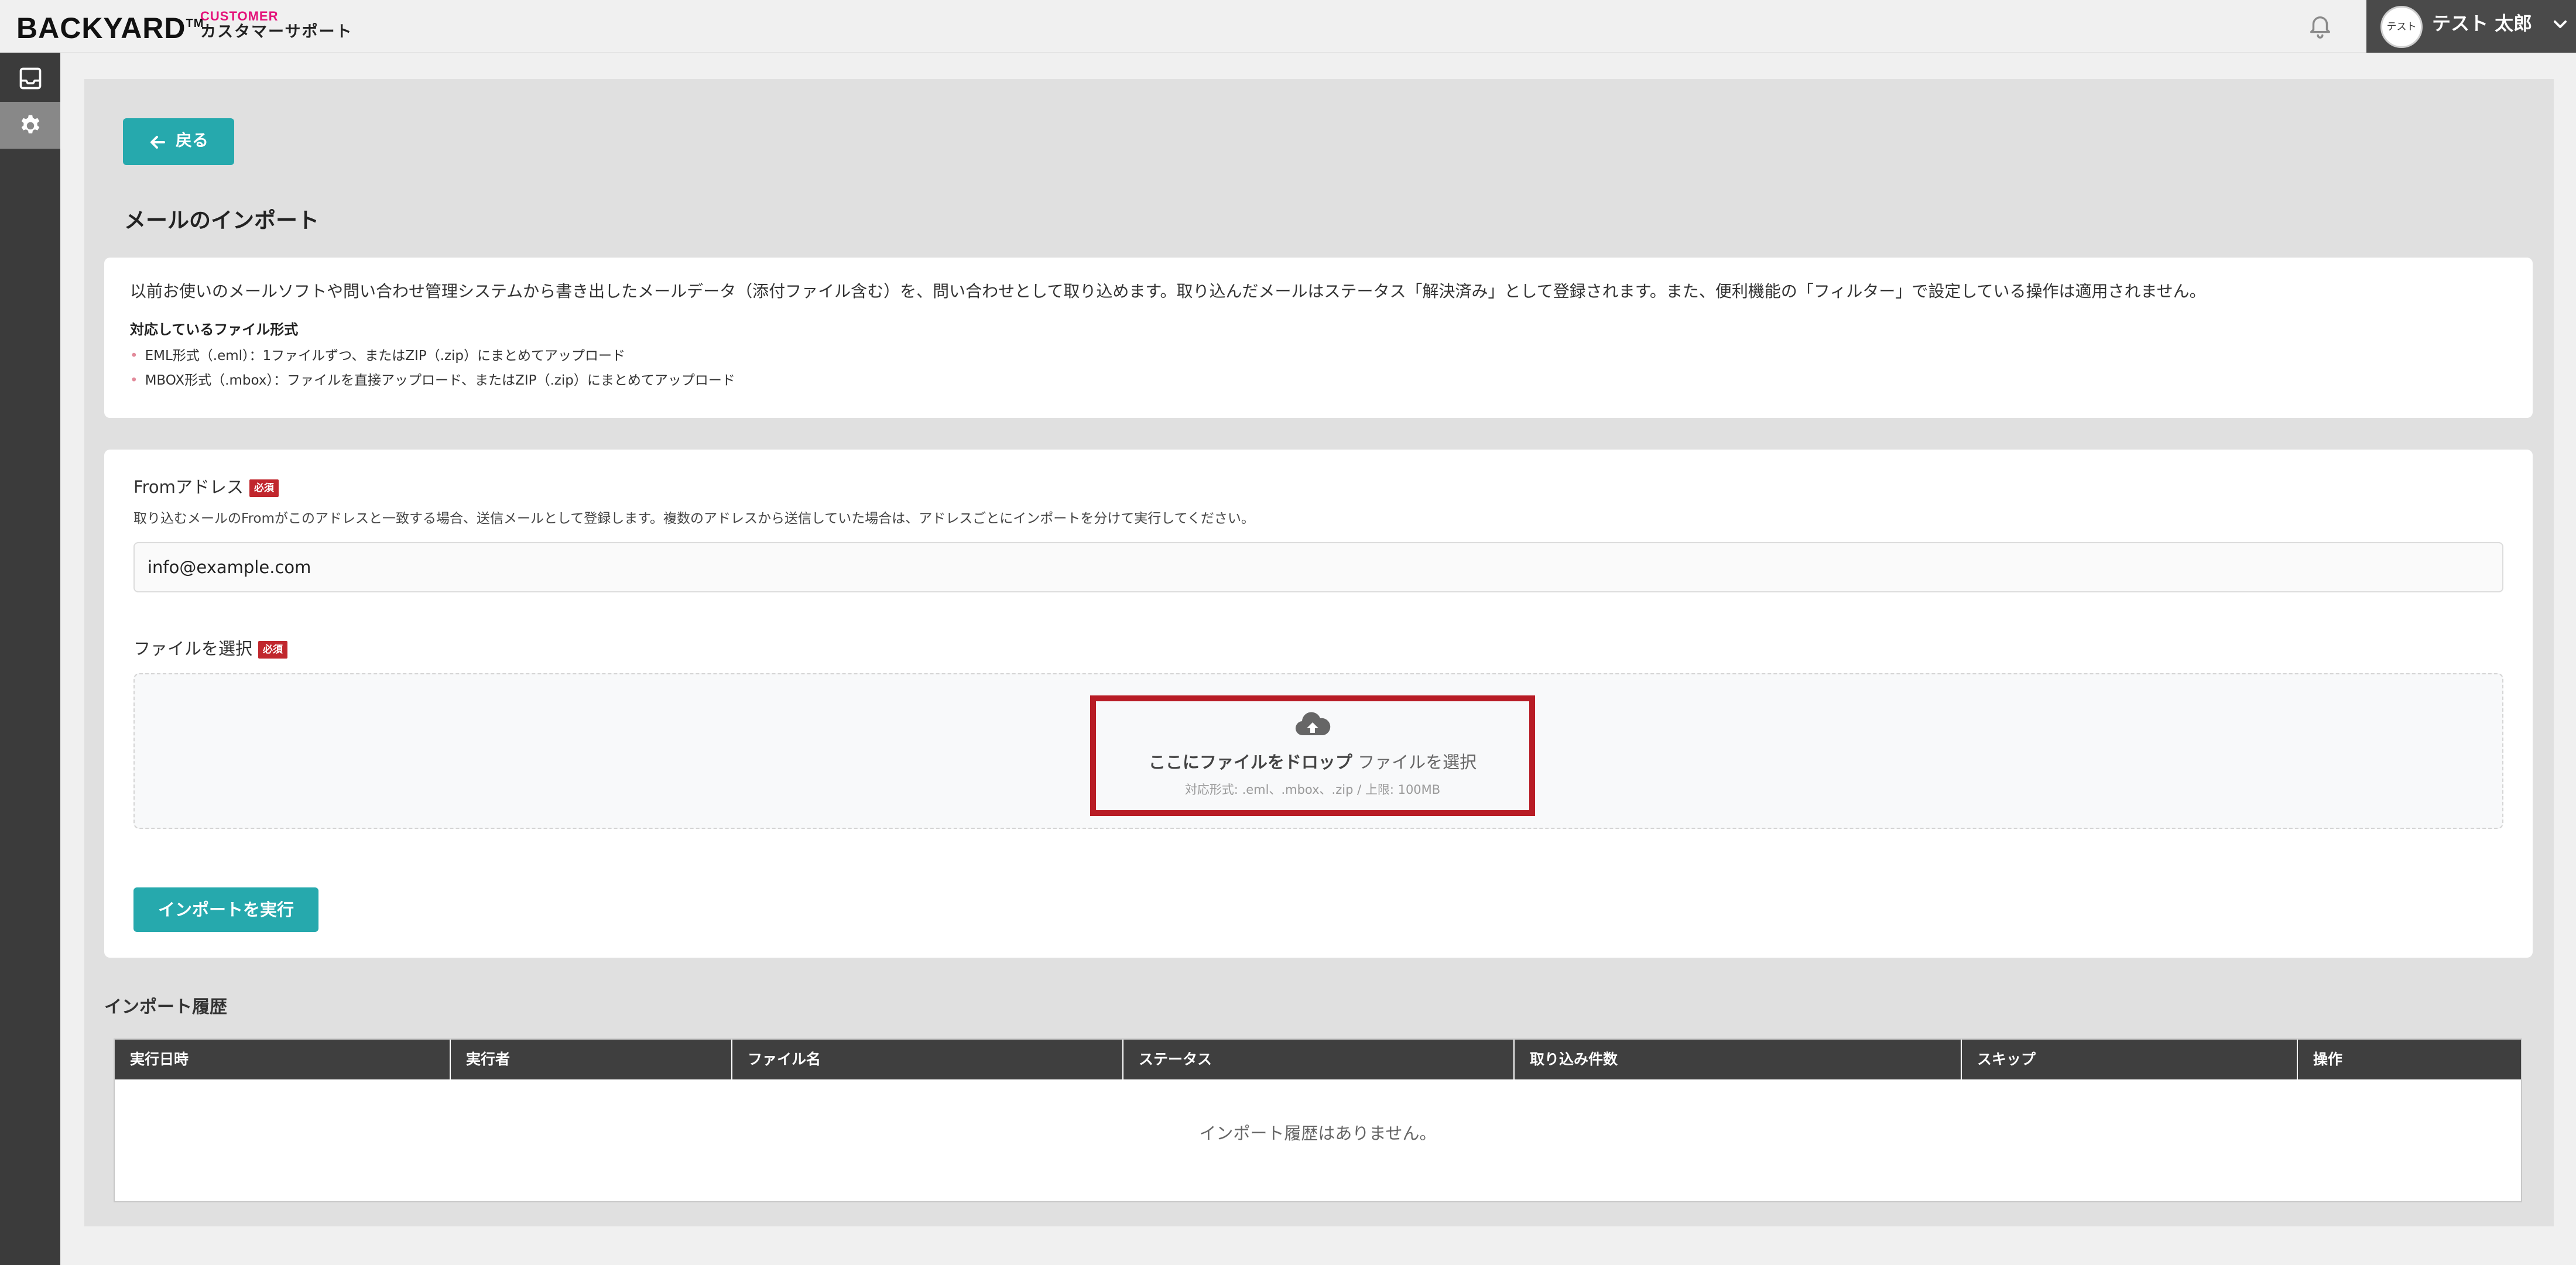  I want to click on avatar: テスト, so click(2401, 27).